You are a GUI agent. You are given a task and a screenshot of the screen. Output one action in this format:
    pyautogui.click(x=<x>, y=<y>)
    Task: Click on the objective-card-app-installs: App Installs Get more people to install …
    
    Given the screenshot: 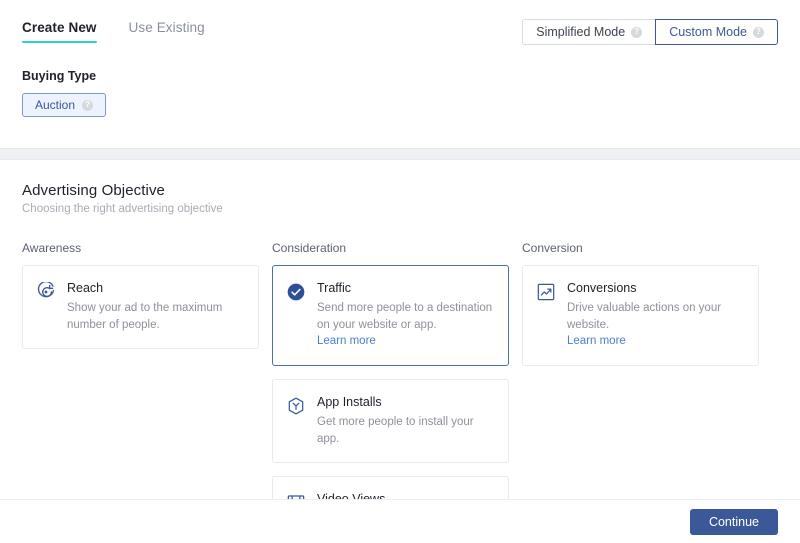 What is the action you would take?
    pyautogui.click(x=390, y=421)
    